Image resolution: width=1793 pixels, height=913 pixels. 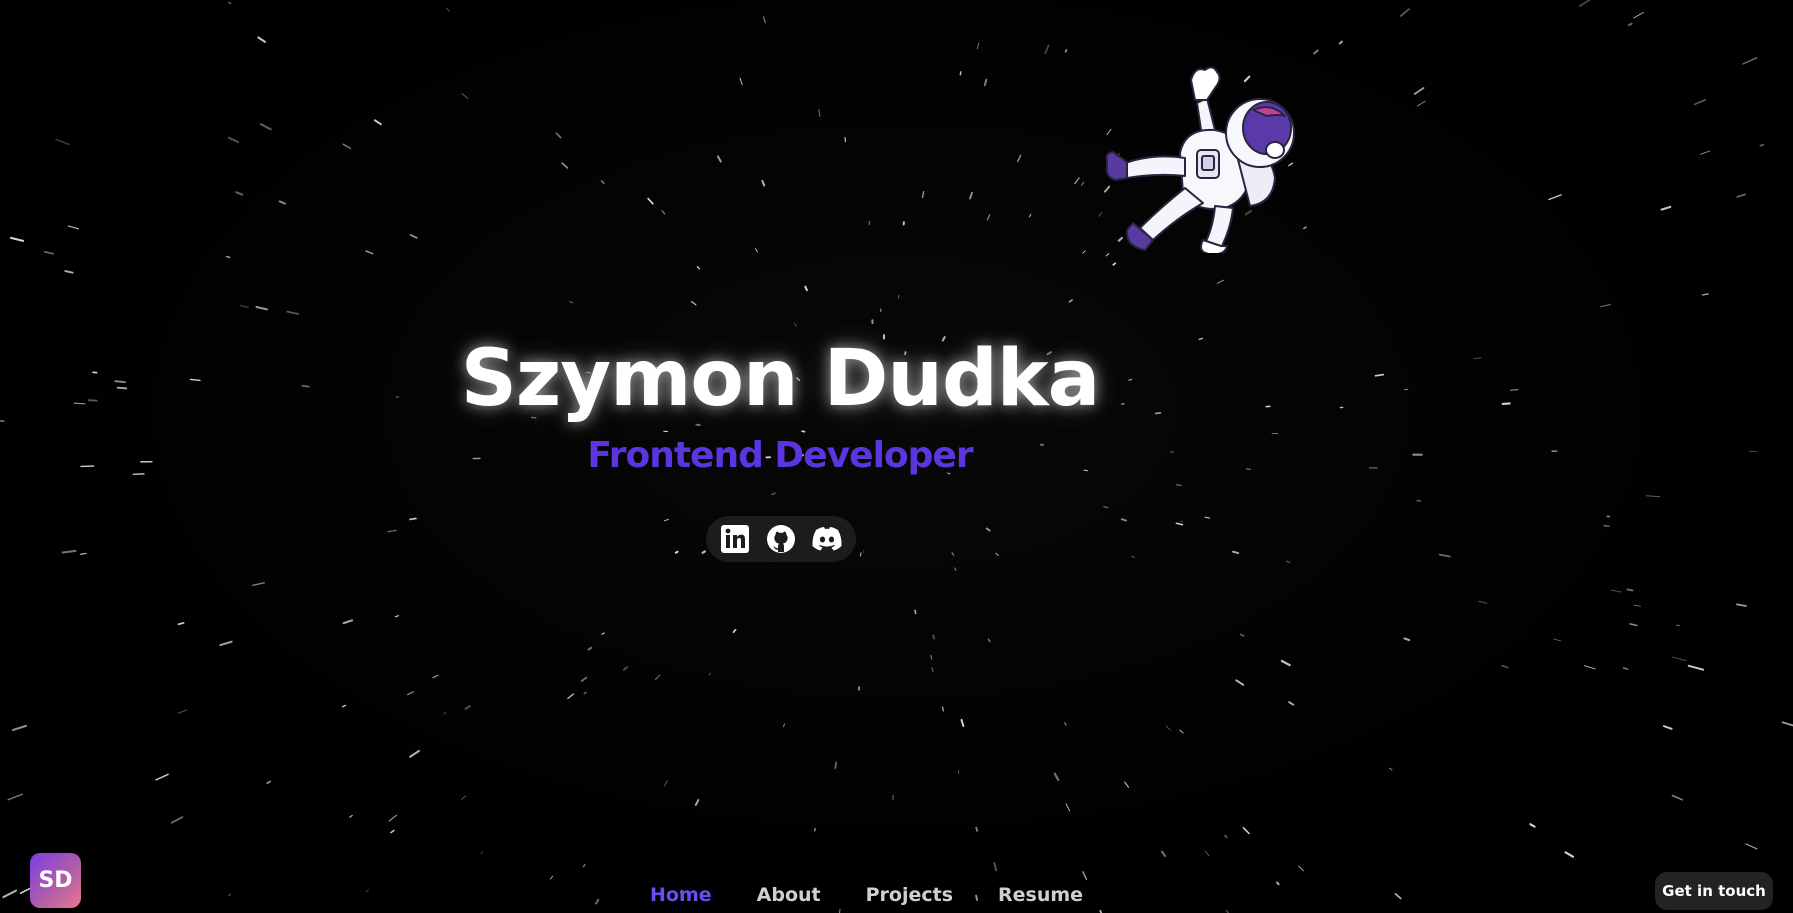 I want to click on nav-projects: Projects, so click(x=909, y=895).